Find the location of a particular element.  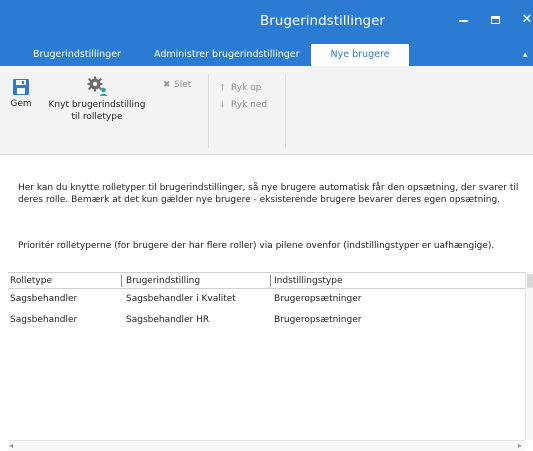

scroll-left-icon: ◂ is located at coordinates (11, 446).